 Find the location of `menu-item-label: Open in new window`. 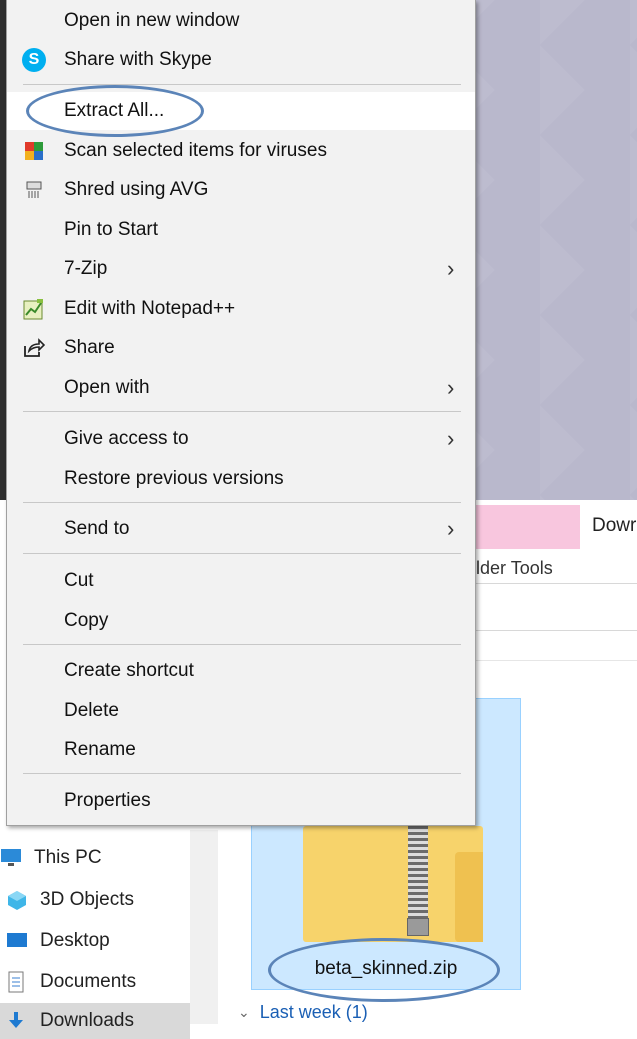

menu-item-label: Open in new window is located at coordinates (152, 20).